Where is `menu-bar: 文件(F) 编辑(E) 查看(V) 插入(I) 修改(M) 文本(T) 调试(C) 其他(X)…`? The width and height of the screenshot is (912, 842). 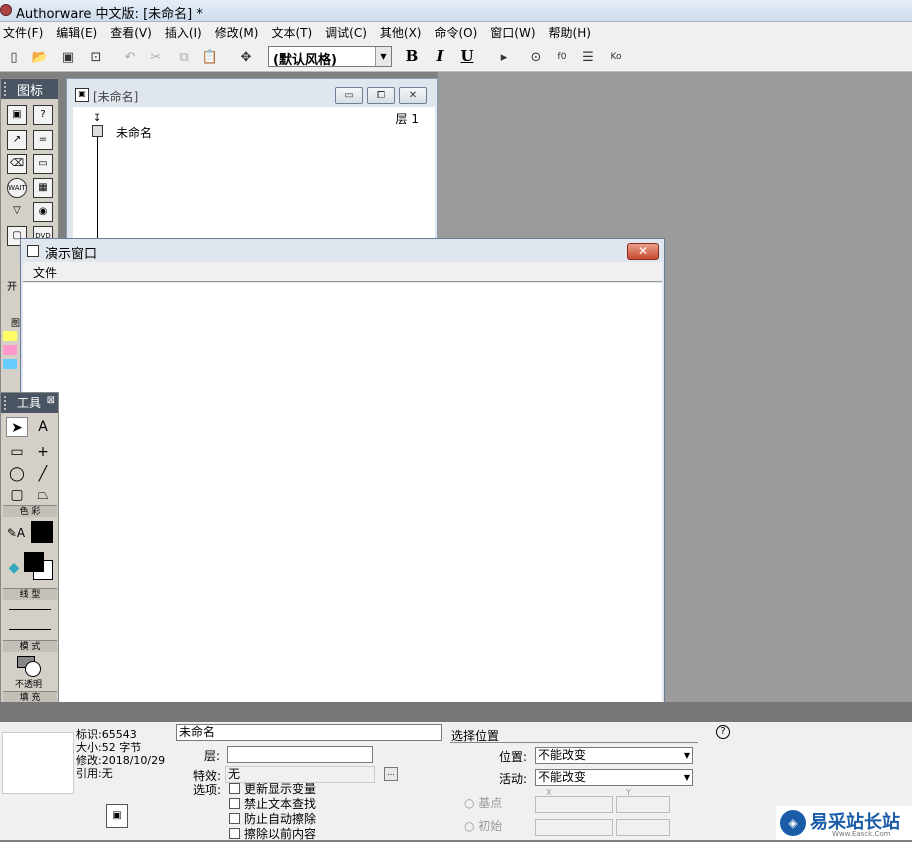
menu-bar: 文件(F) 编辑(E) 查看(V) 插入(I) 修改(M) 文本(T) 调试(C) 其他(X)… is located at coordinates (456, 32).